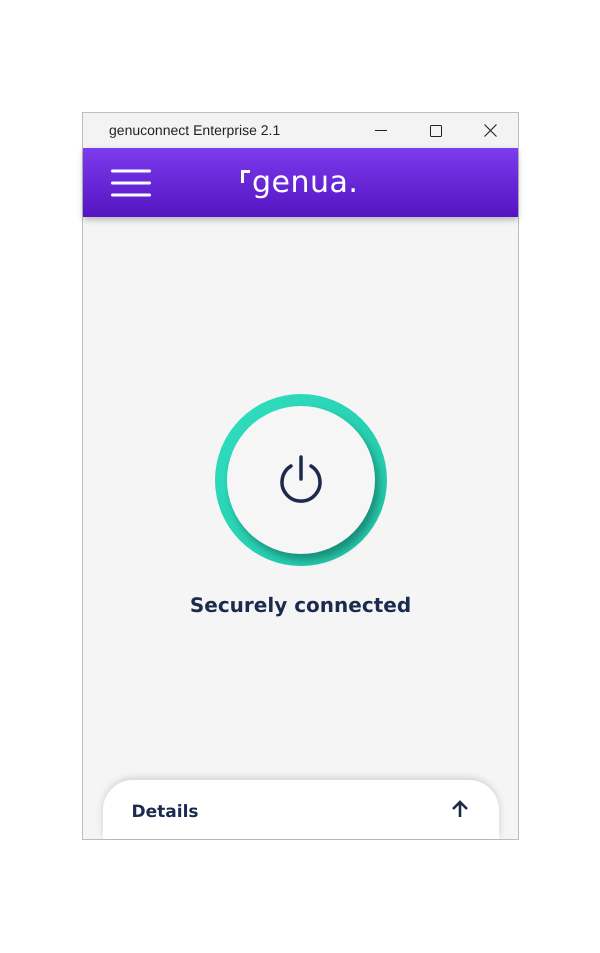  What do you see at coordinates (490, 130) in the screenshot?
I see `close-icon` at bounding box center [490, 130].